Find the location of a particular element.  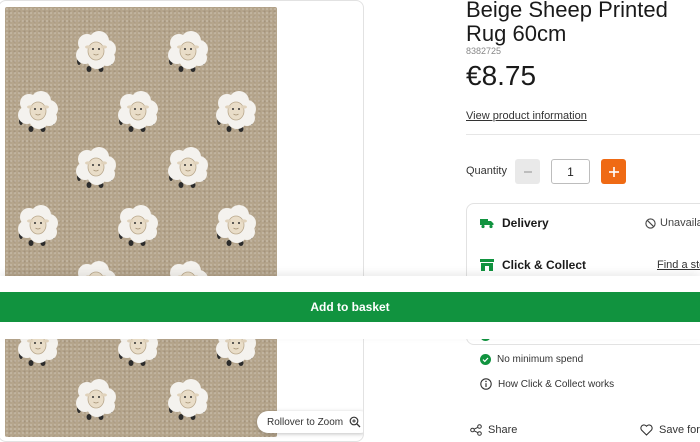

share-icon is located at coordinates (476, 430).